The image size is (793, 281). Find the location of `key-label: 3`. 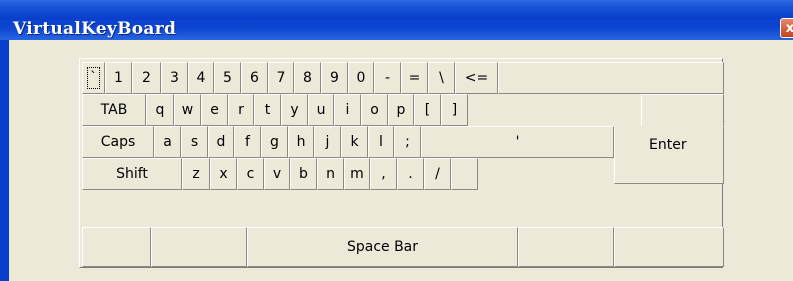

key-label: 3 is located at coordinates (174, 78).